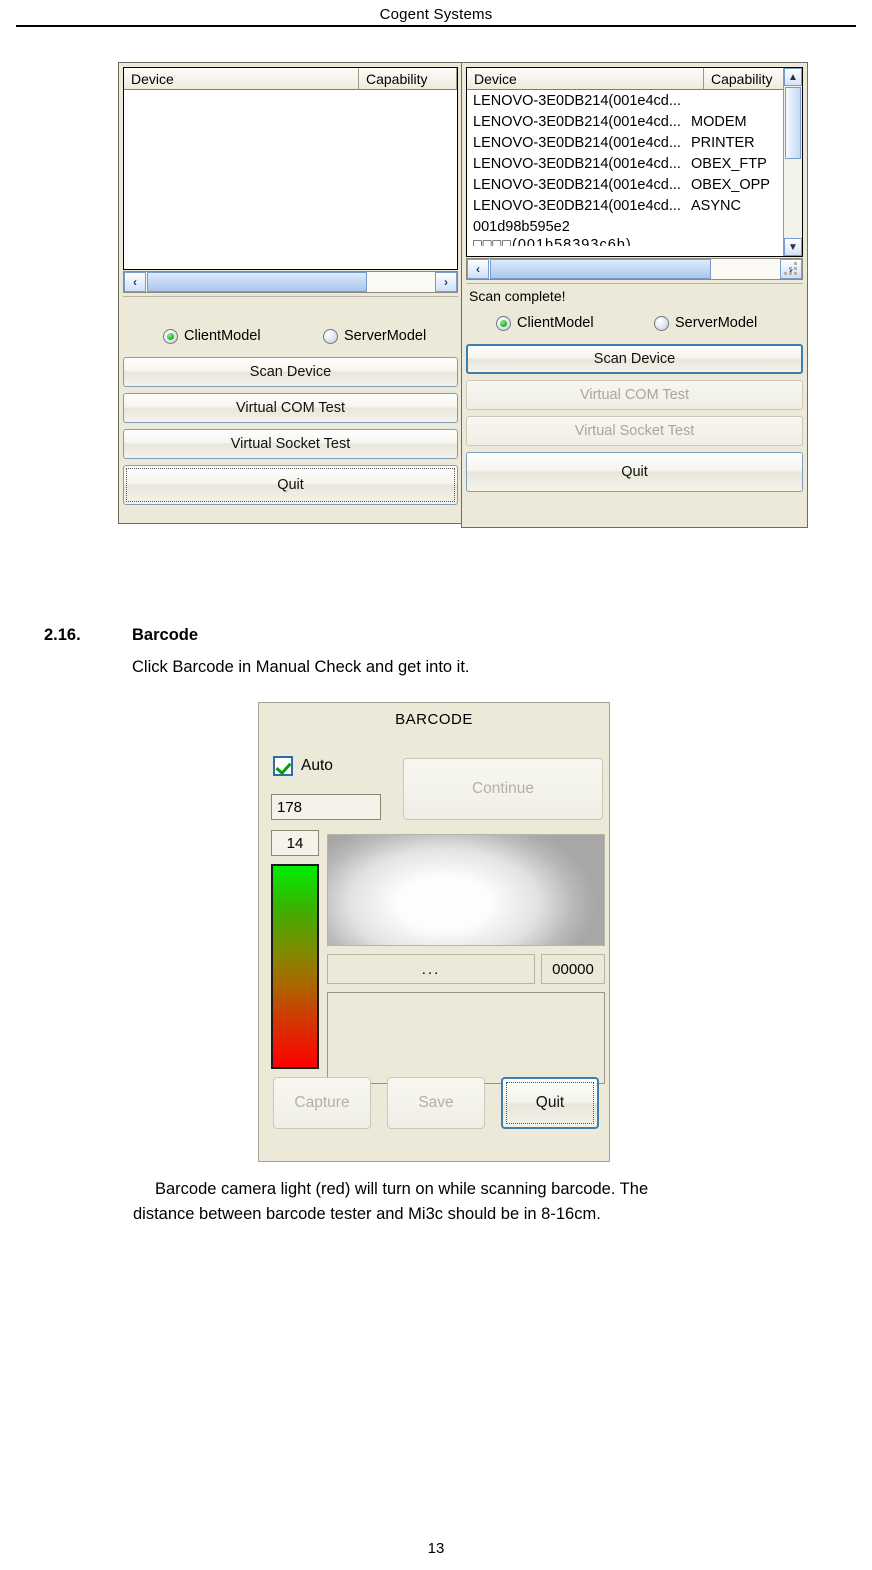  Describe the element at coordinates (436, 26) in the screenshot. I see `header-divider` at that location.